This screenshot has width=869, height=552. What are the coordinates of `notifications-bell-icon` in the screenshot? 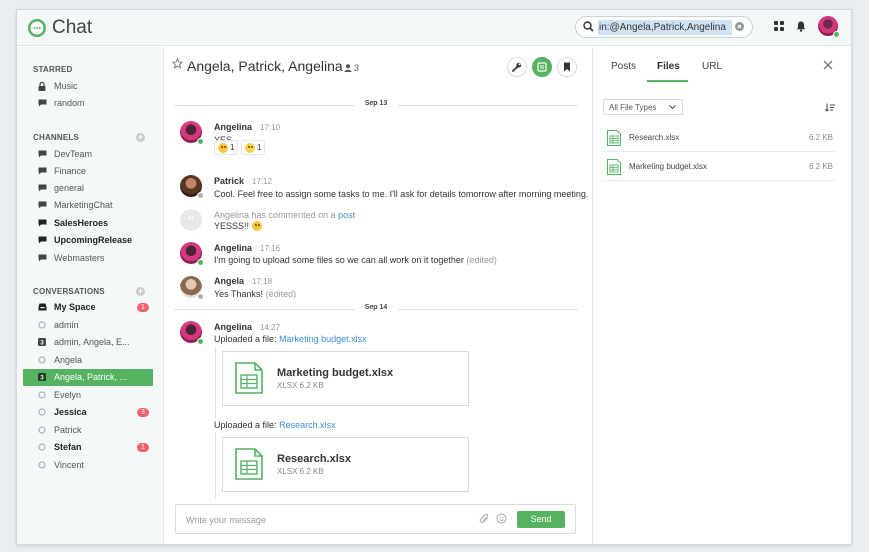 It's located at (801, 26).